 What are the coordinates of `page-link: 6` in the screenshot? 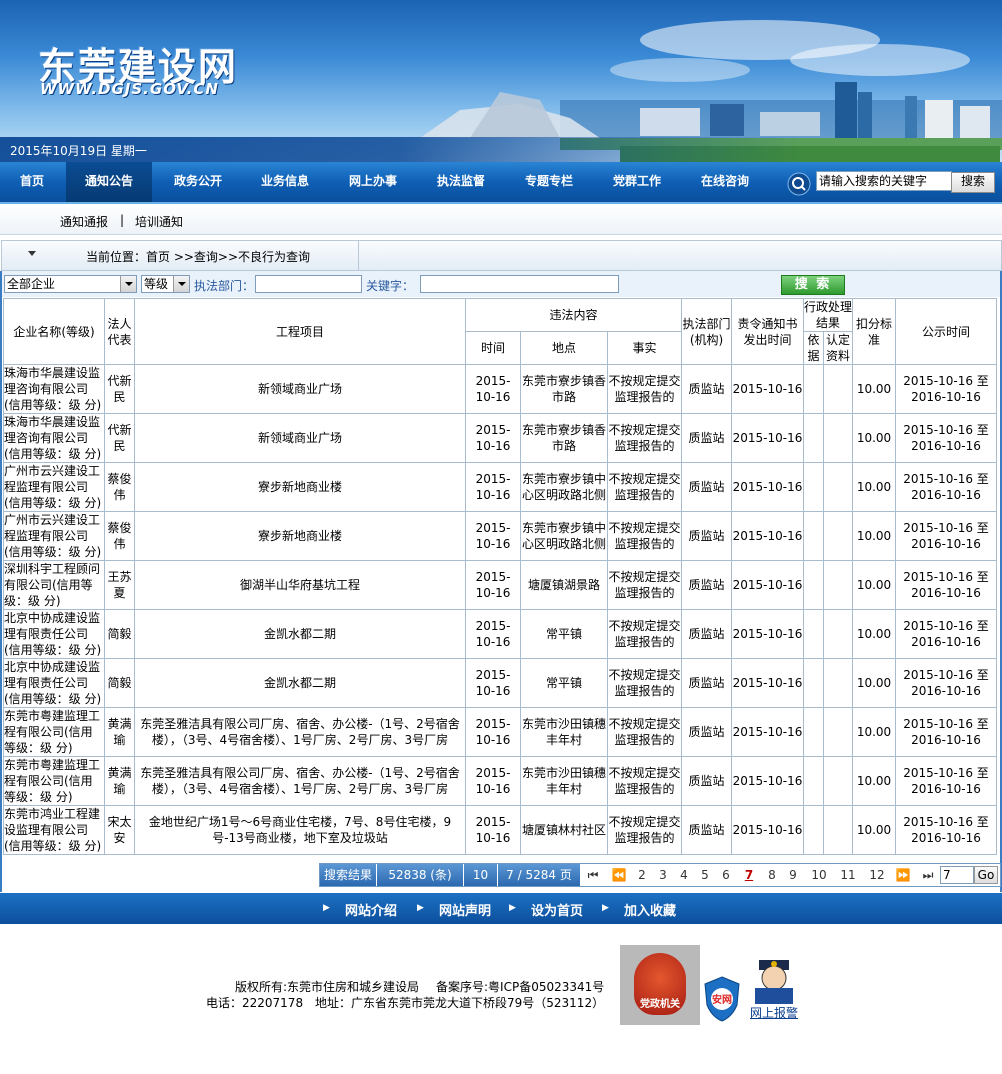 It's located at (726, 875).